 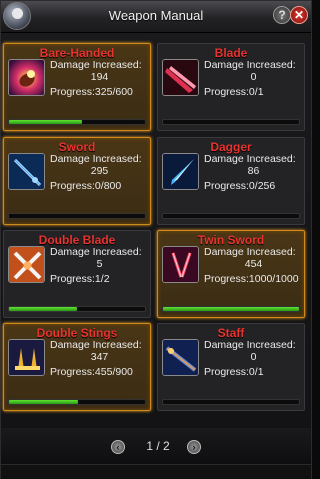 What do you see at coordinates (99, 76) in the screenshot?
I see `damage-value: 194` at bounding box center [99, 76].